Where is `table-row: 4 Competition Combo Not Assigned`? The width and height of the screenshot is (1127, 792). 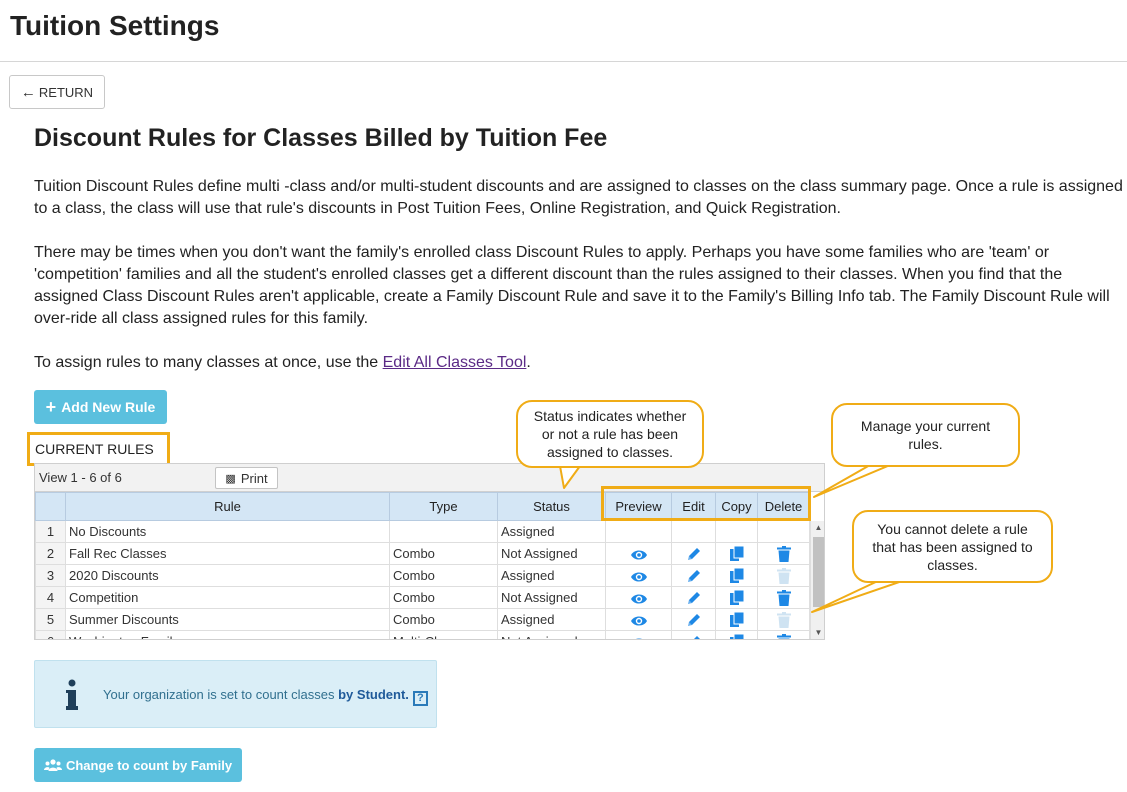 table-row: 4 Competition Combo Not Assigned is located at coordinates (422, 597).